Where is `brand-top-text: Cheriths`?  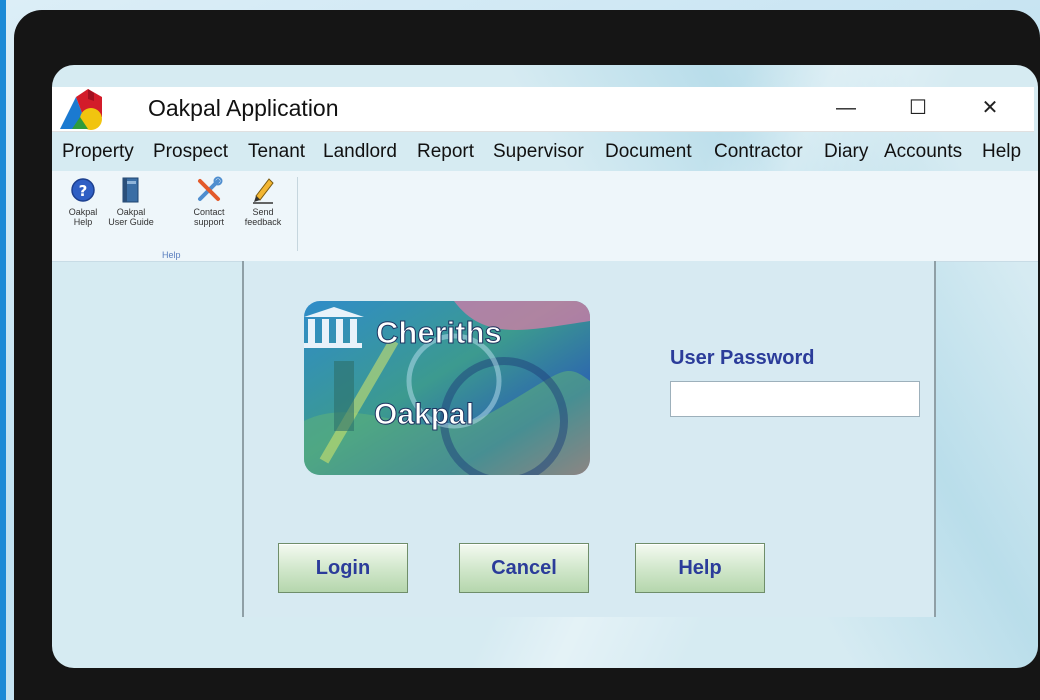
brand-top-text: Cheriths is located at coordinates (439, 332).